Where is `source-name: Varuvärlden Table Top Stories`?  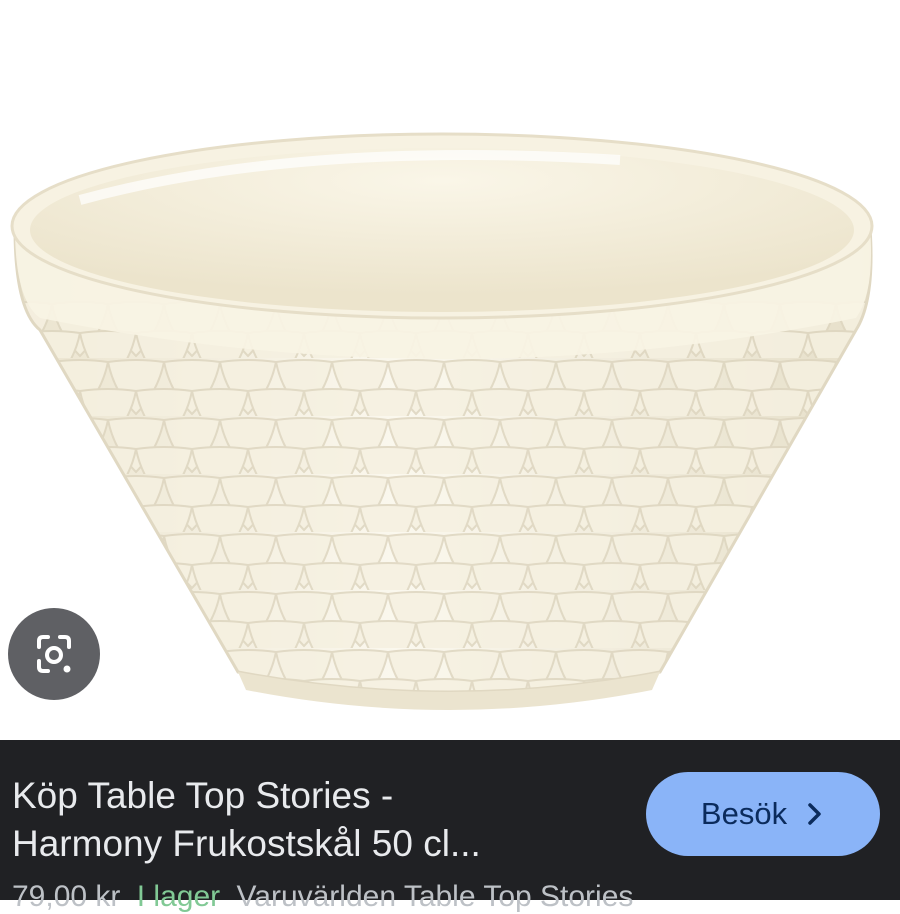 source-name: Varuvärlden Table Top Stories is located at coordinates (435, 896).